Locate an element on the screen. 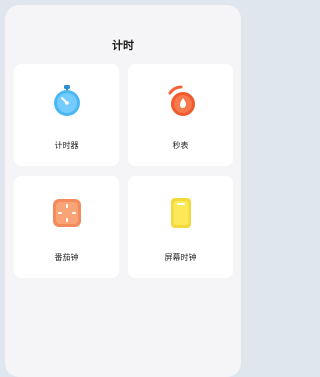 The width and height of the screenshot is (320, 377). timer-tile: 计时器 is located at coordinates (66, 115).